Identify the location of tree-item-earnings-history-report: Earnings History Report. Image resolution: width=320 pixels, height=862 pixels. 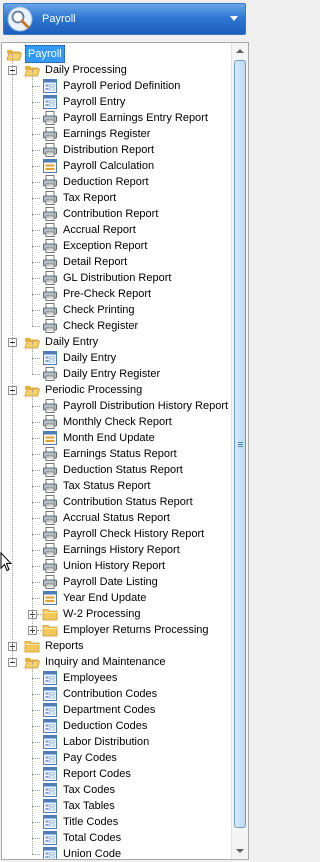
(111, 550).